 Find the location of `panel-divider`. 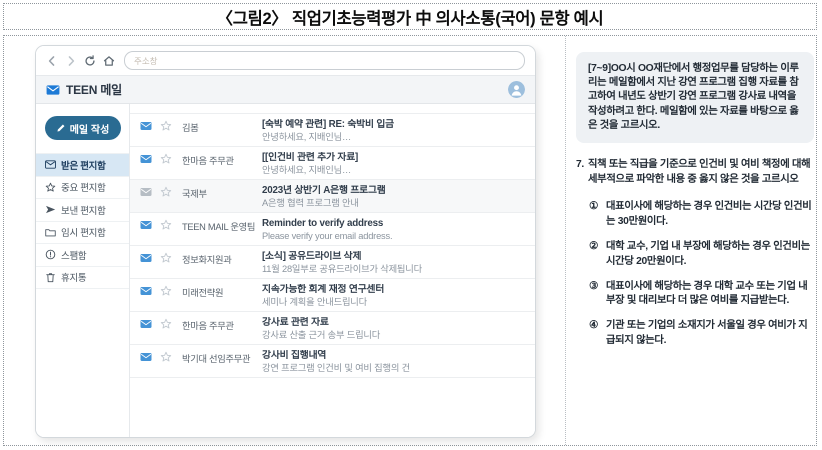

panel-divider is located at coordinates (565, 240).